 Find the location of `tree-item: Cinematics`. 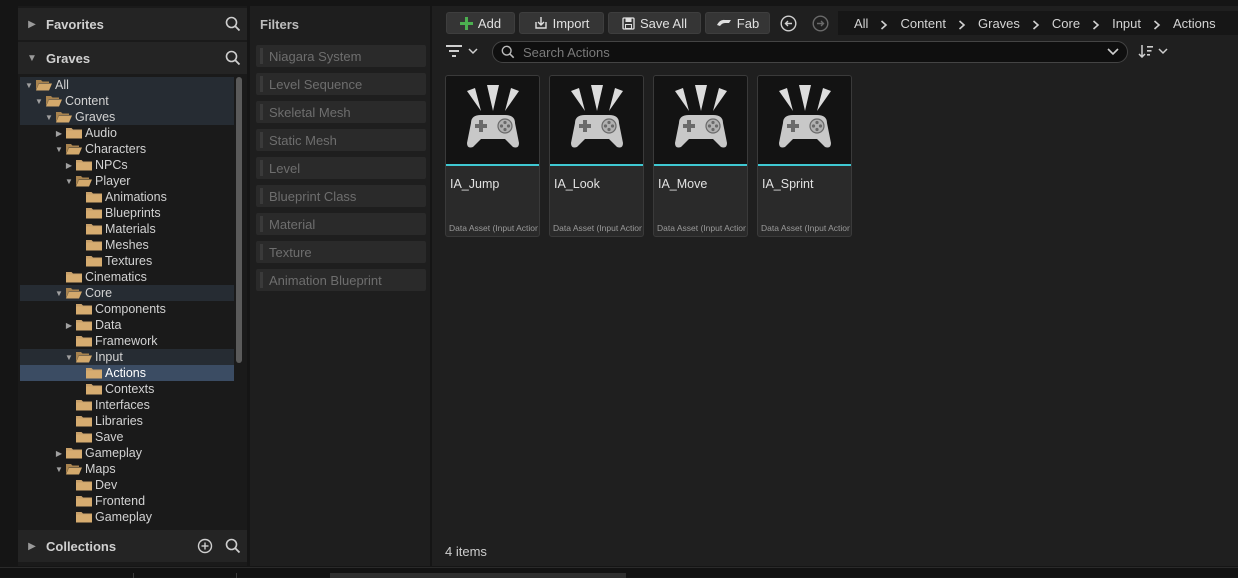

tree-item: Cinematics is located at coordinates (127, 277).